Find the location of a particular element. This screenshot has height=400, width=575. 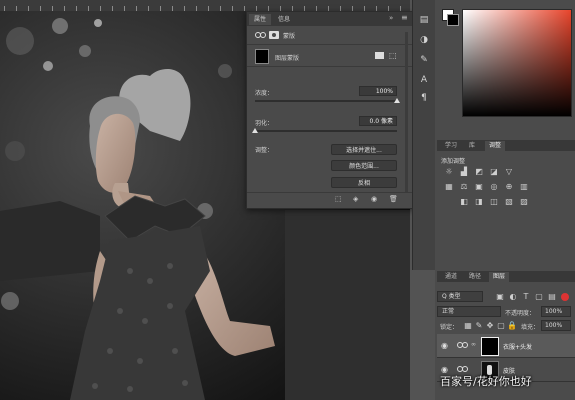

feather-slider-knob is located at coordinates (255, 130).